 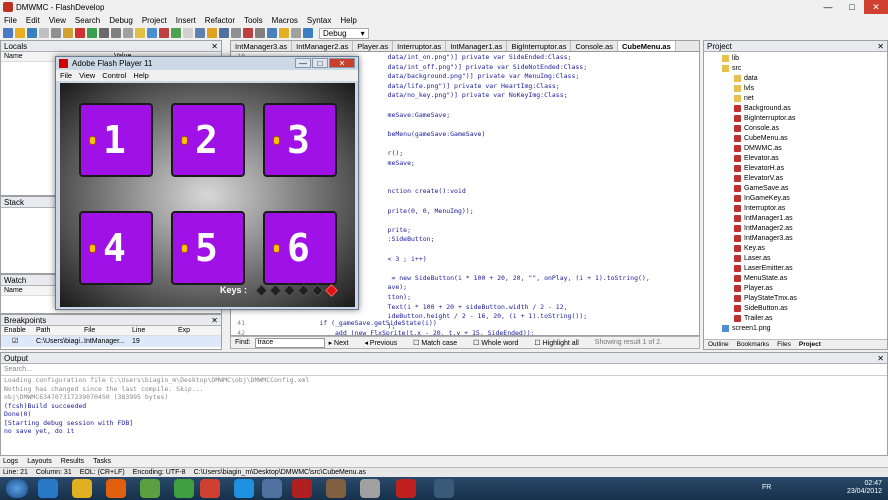 What do you see at coordinates (72, 461) in the screenshot?
I see `bottom-tab-results: Results` at bounding box center [72, 461].